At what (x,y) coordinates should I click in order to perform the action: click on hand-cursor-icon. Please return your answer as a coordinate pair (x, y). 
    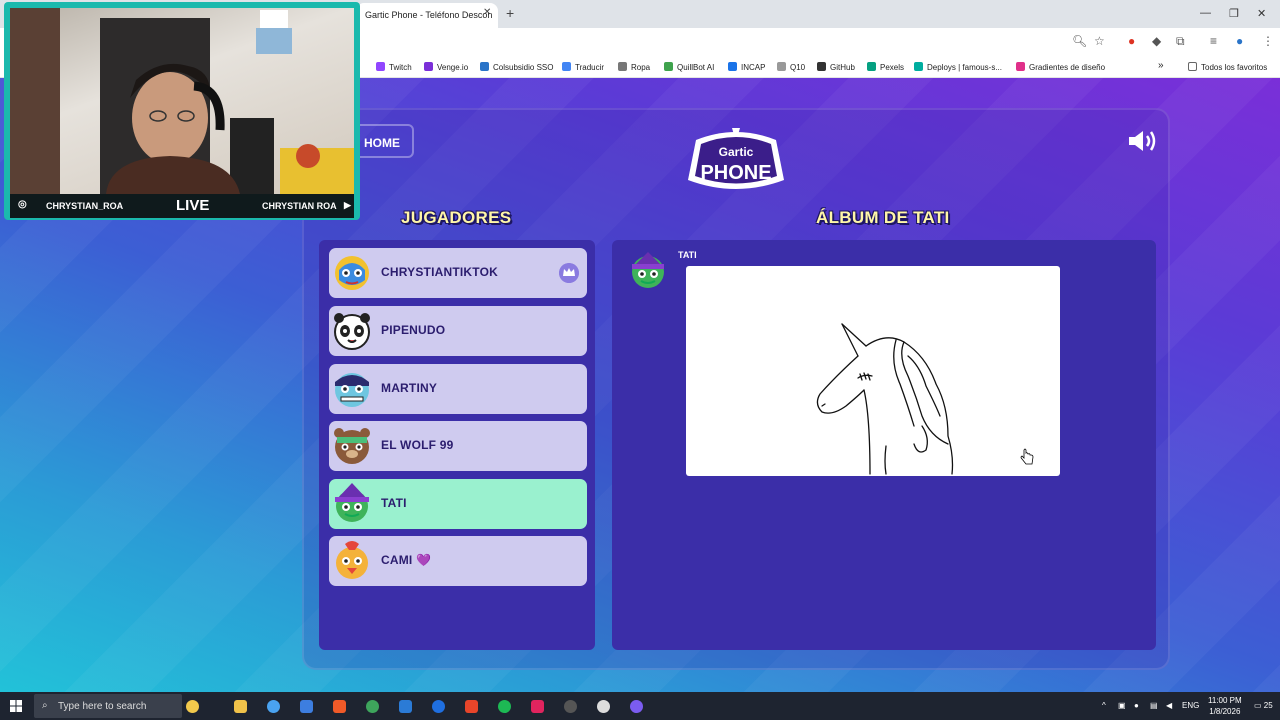
    Looking at the image, I should click on (1027, 456).